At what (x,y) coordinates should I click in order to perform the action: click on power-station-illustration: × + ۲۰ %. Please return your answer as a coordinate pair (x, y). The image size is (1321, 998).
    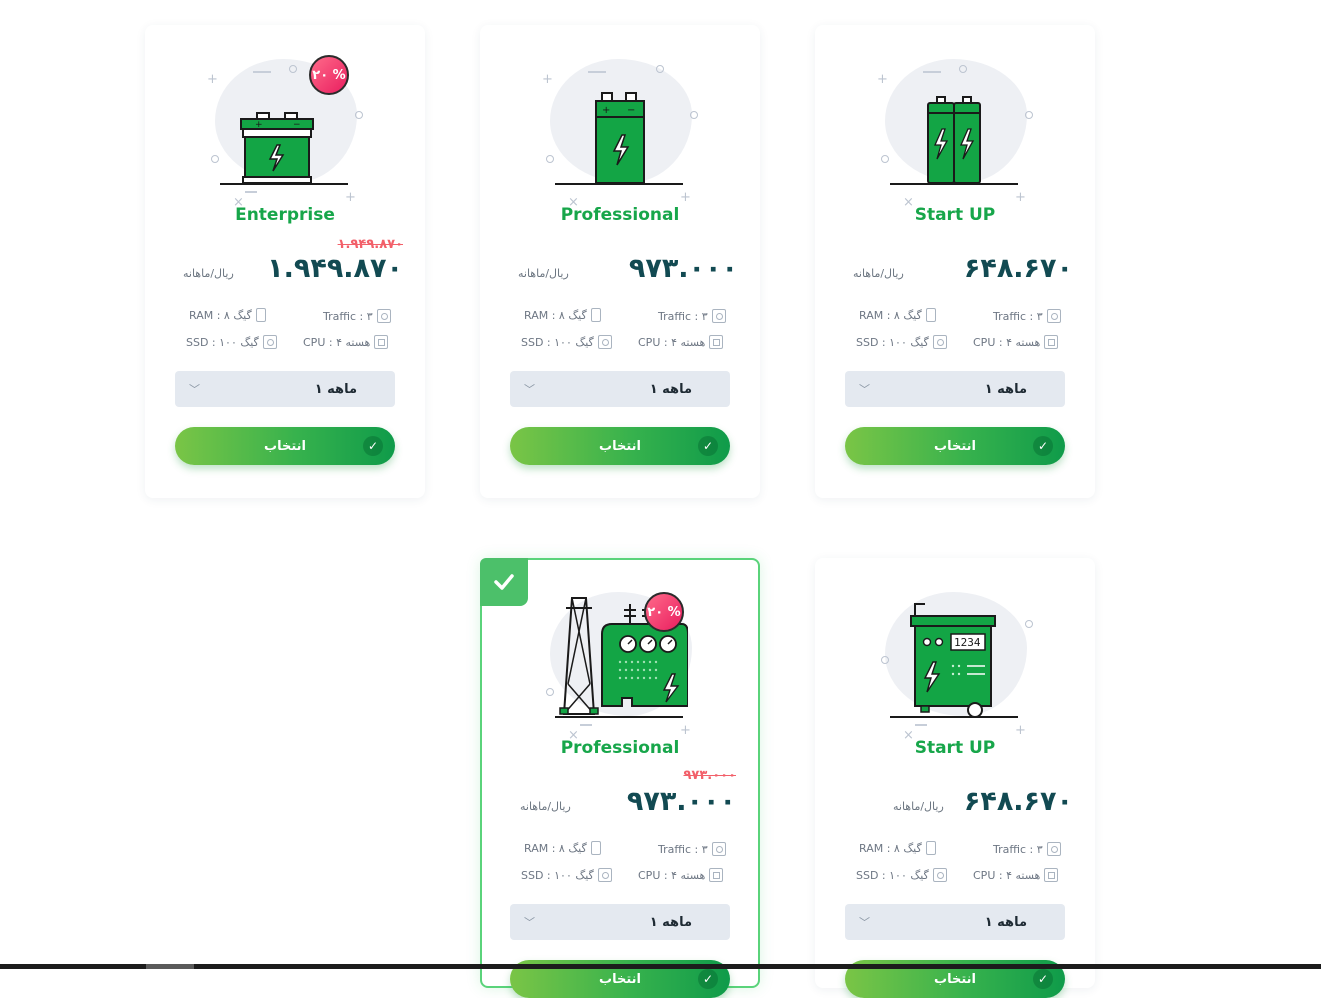
    Looking at the image, I should click on (620, 663).